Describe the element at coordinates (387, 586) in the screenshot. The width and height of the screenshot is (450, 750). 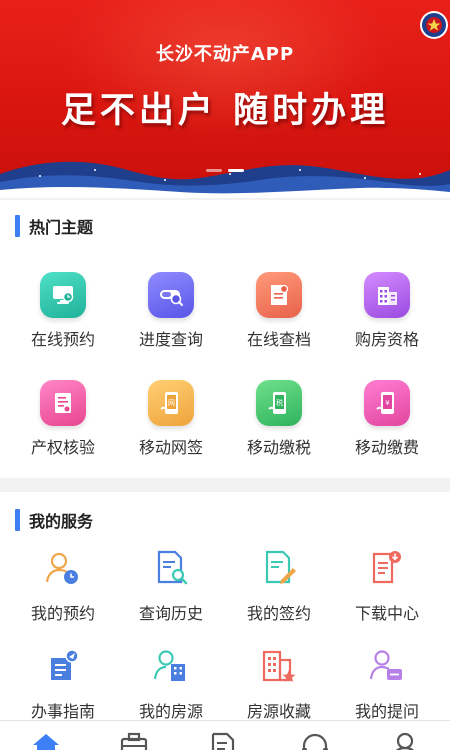
I see `service-item-download-center: 下载中心` at that location.